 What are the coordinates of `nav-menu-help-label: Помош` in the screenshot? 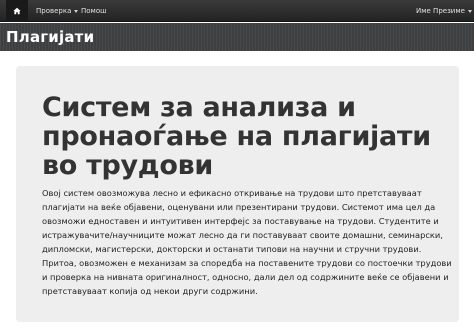 It's located at (94, 11).